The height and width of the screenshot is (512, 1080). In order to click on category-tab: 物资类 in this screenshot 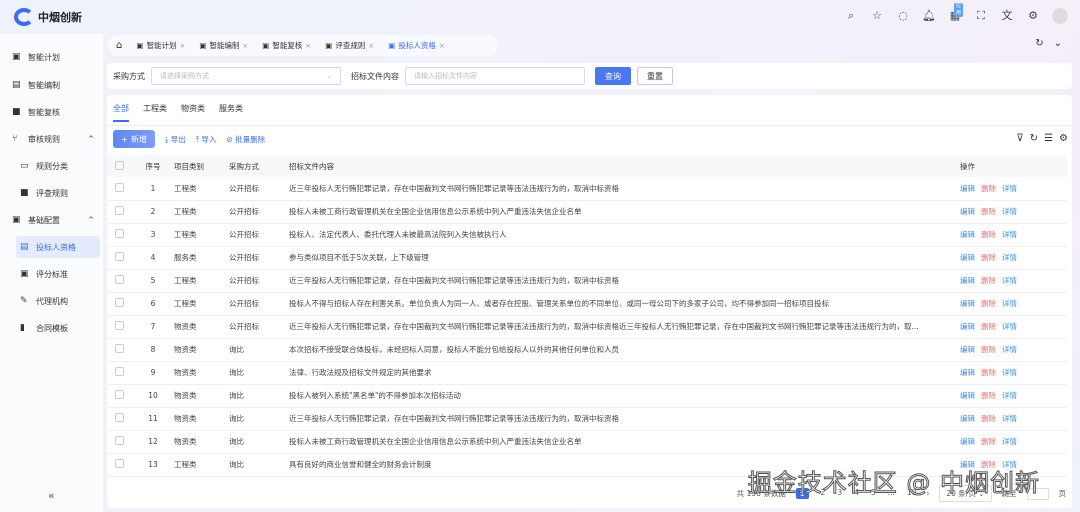, I will do `click(193, 112)`.